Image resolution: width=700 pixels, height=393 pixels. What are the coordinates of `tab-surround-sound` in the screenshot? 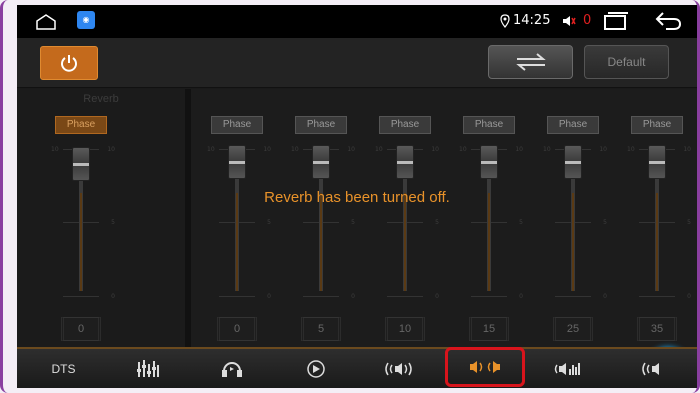 It's located at (399, 368).